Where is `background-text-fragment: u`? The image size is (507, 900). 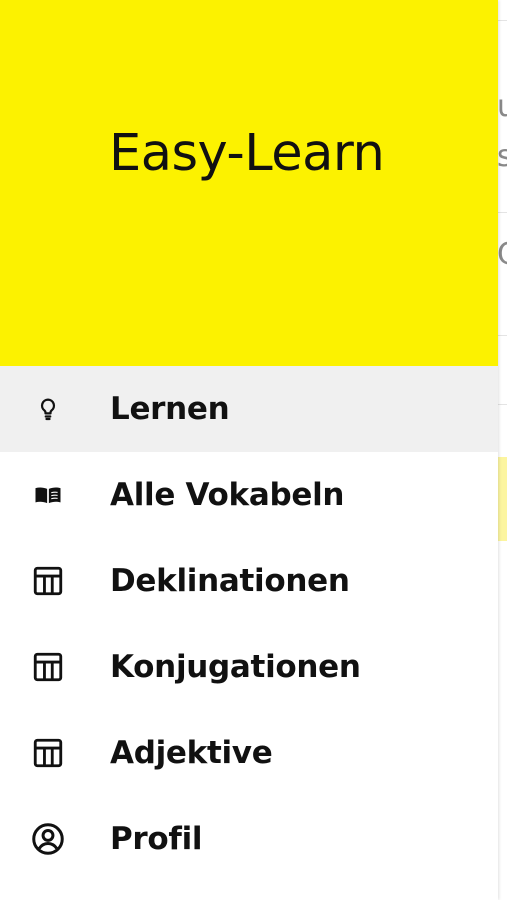 background-text-fragment: u is located at coordinates (502, 106).